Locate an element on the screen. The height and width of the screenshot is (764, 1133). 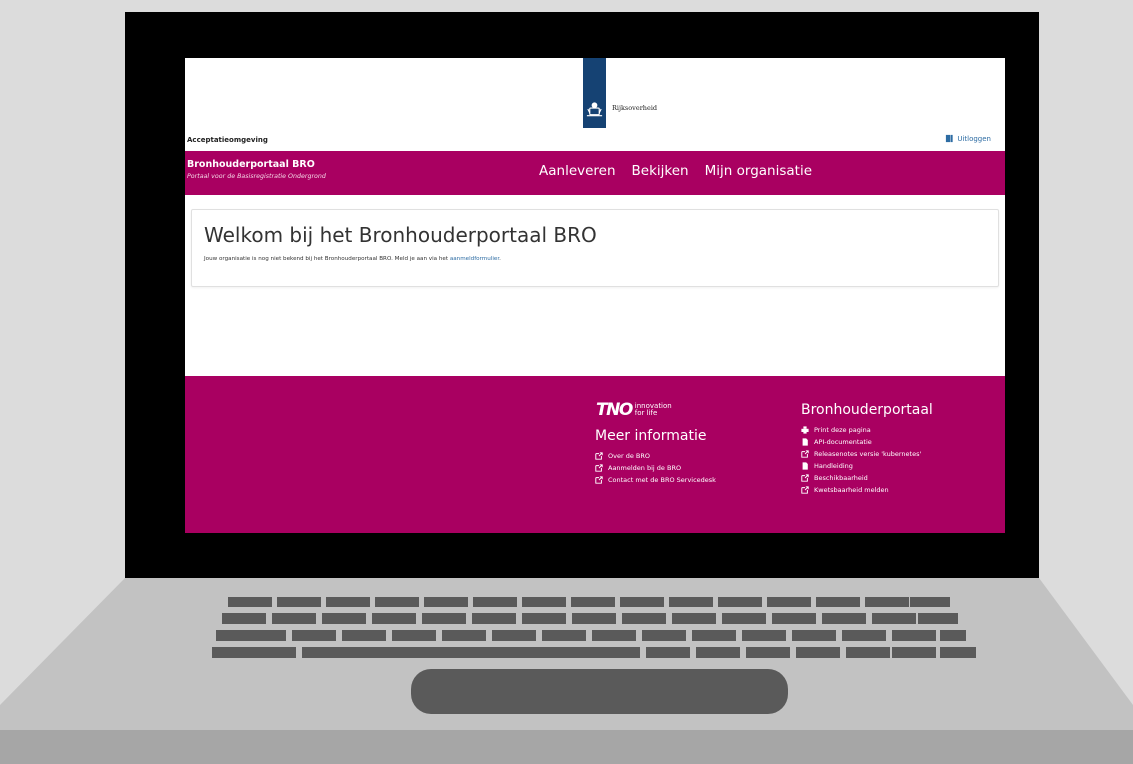
footer-link-over-bro: Over de BRO is located at coordinates (655, 456).